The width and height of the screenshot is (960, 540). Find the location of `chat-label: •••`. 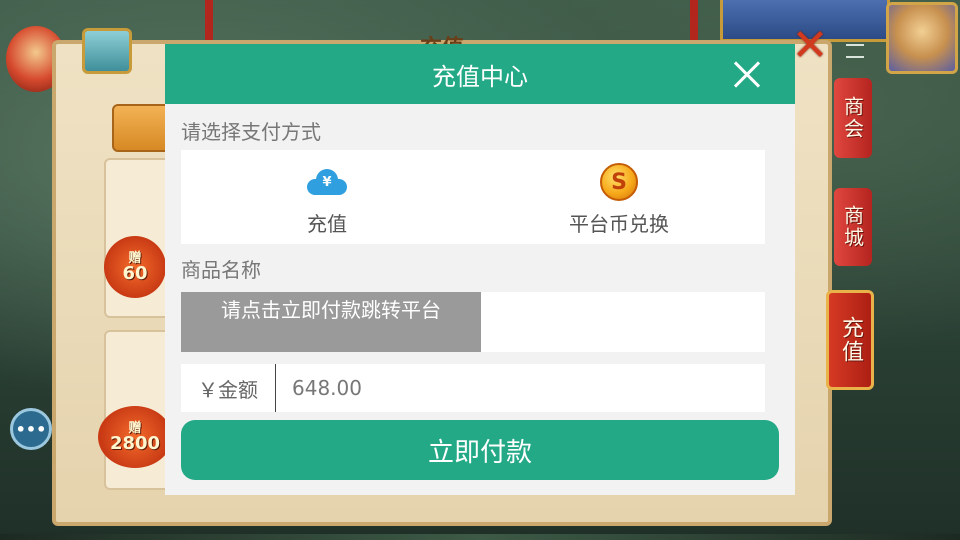

chat-label: ••• is located at coordinates (31, 429).